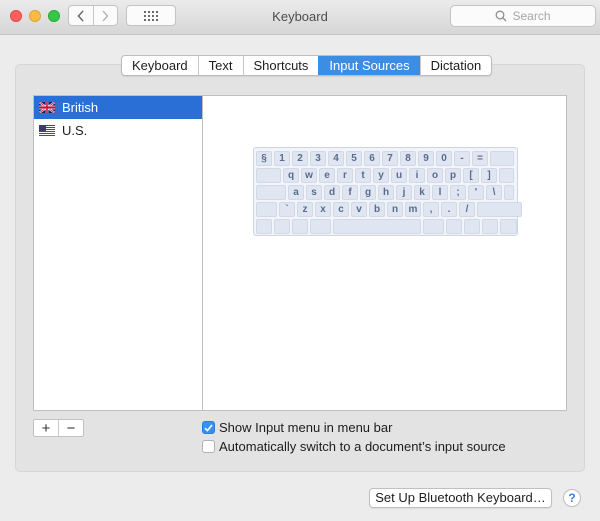 This screenshot has width=600, height=521. I want to click on key: 3, so click(318, 158).